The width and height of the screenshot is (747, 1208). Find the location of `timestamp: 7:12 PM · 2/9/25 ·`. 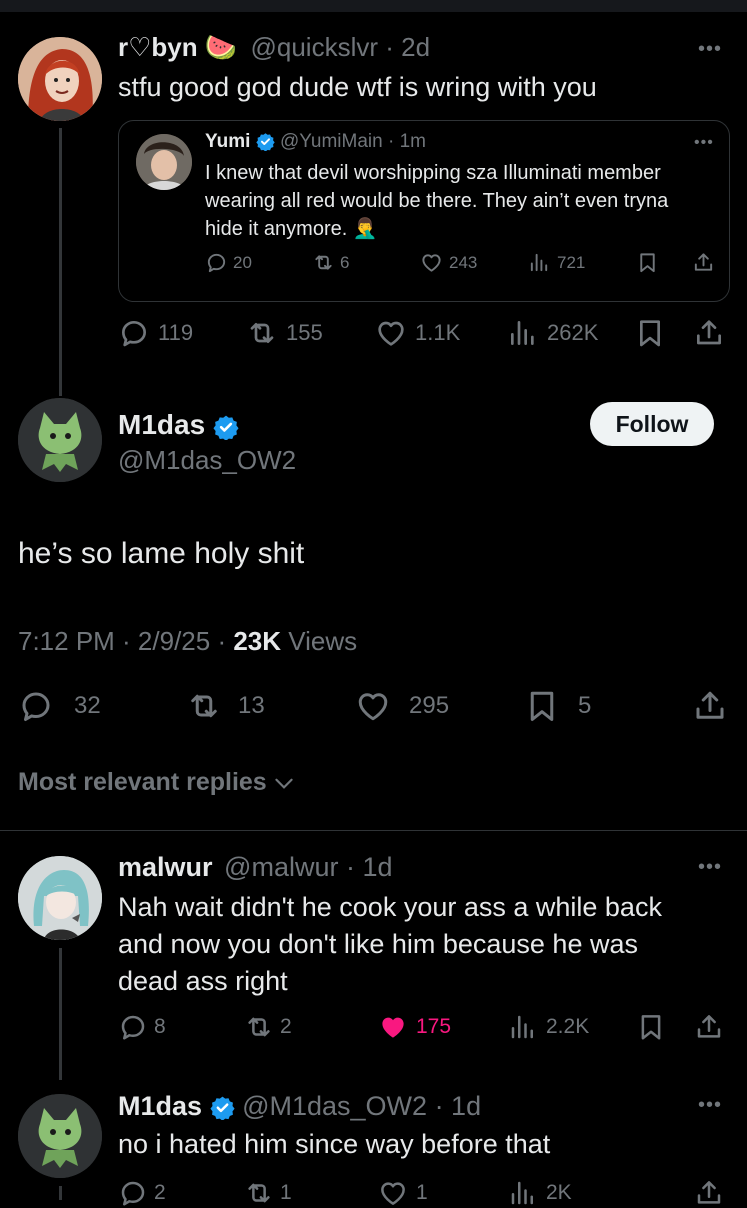

timestamp: 7:12 PM · 2/9/25 · is located at coordinates (122, 641).